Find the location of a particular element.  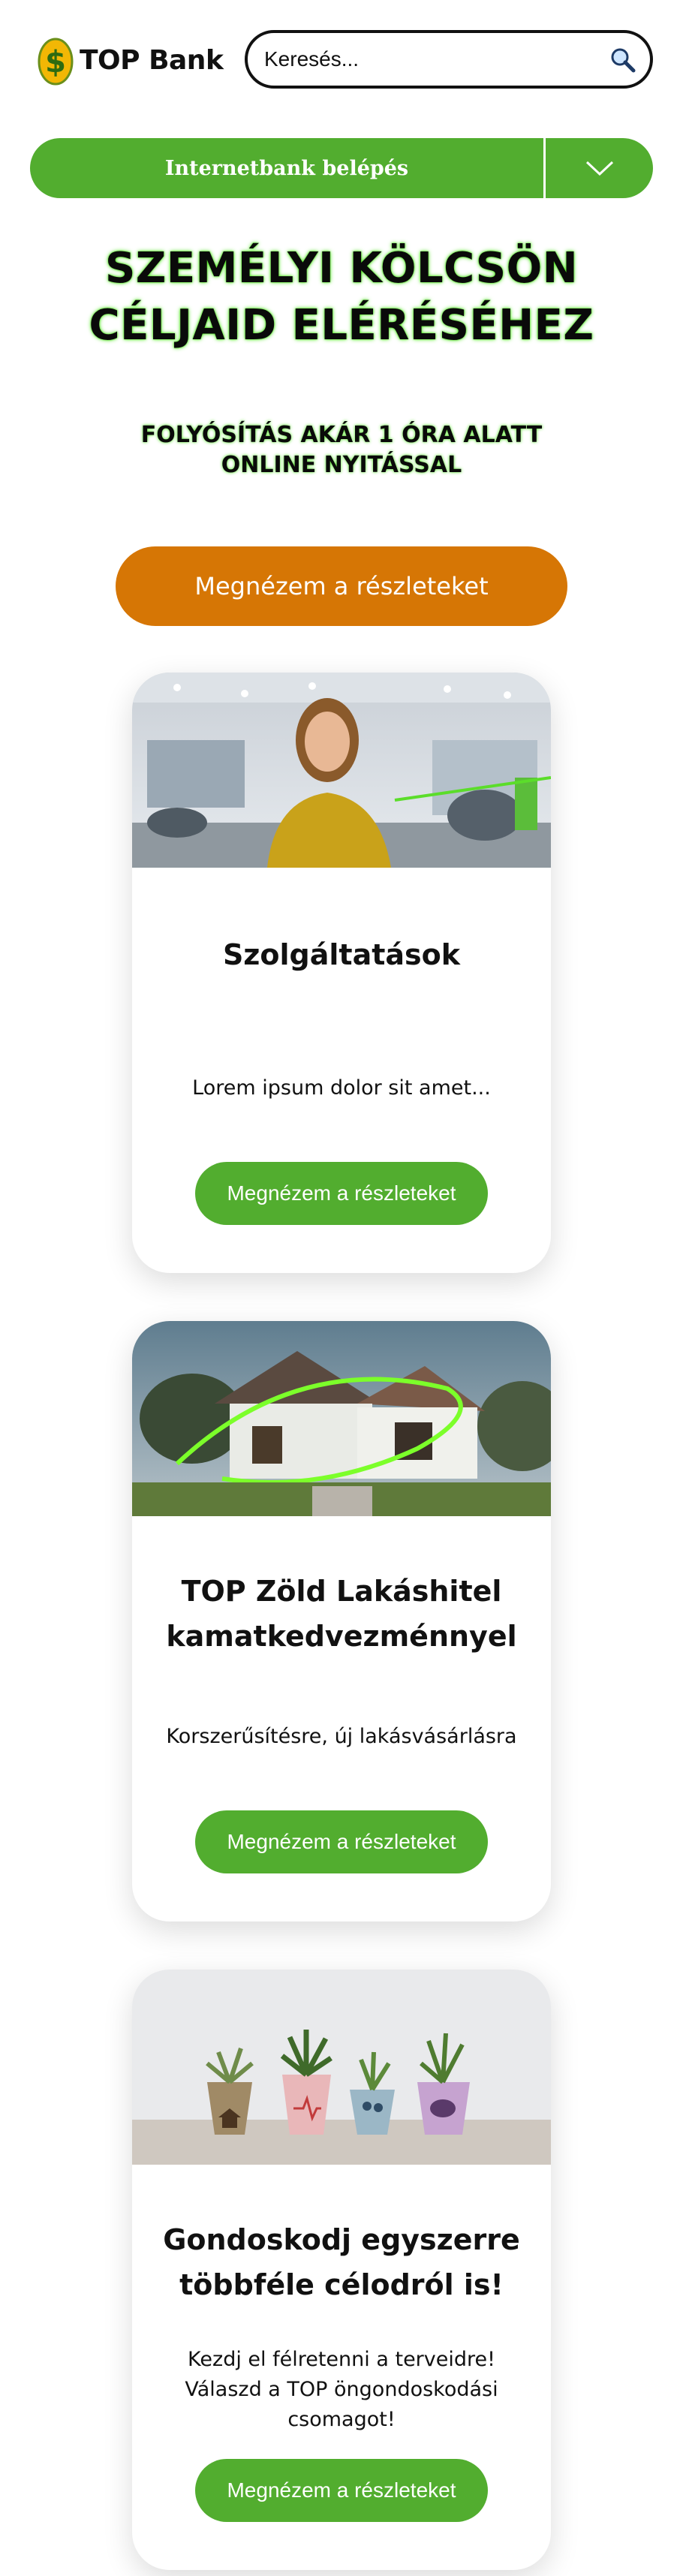

hero-title: SZEMÉLYI KÖLCSÖN CÉLJAID ELÉRÉSÉHEZ is located at coordinates (341, 297).